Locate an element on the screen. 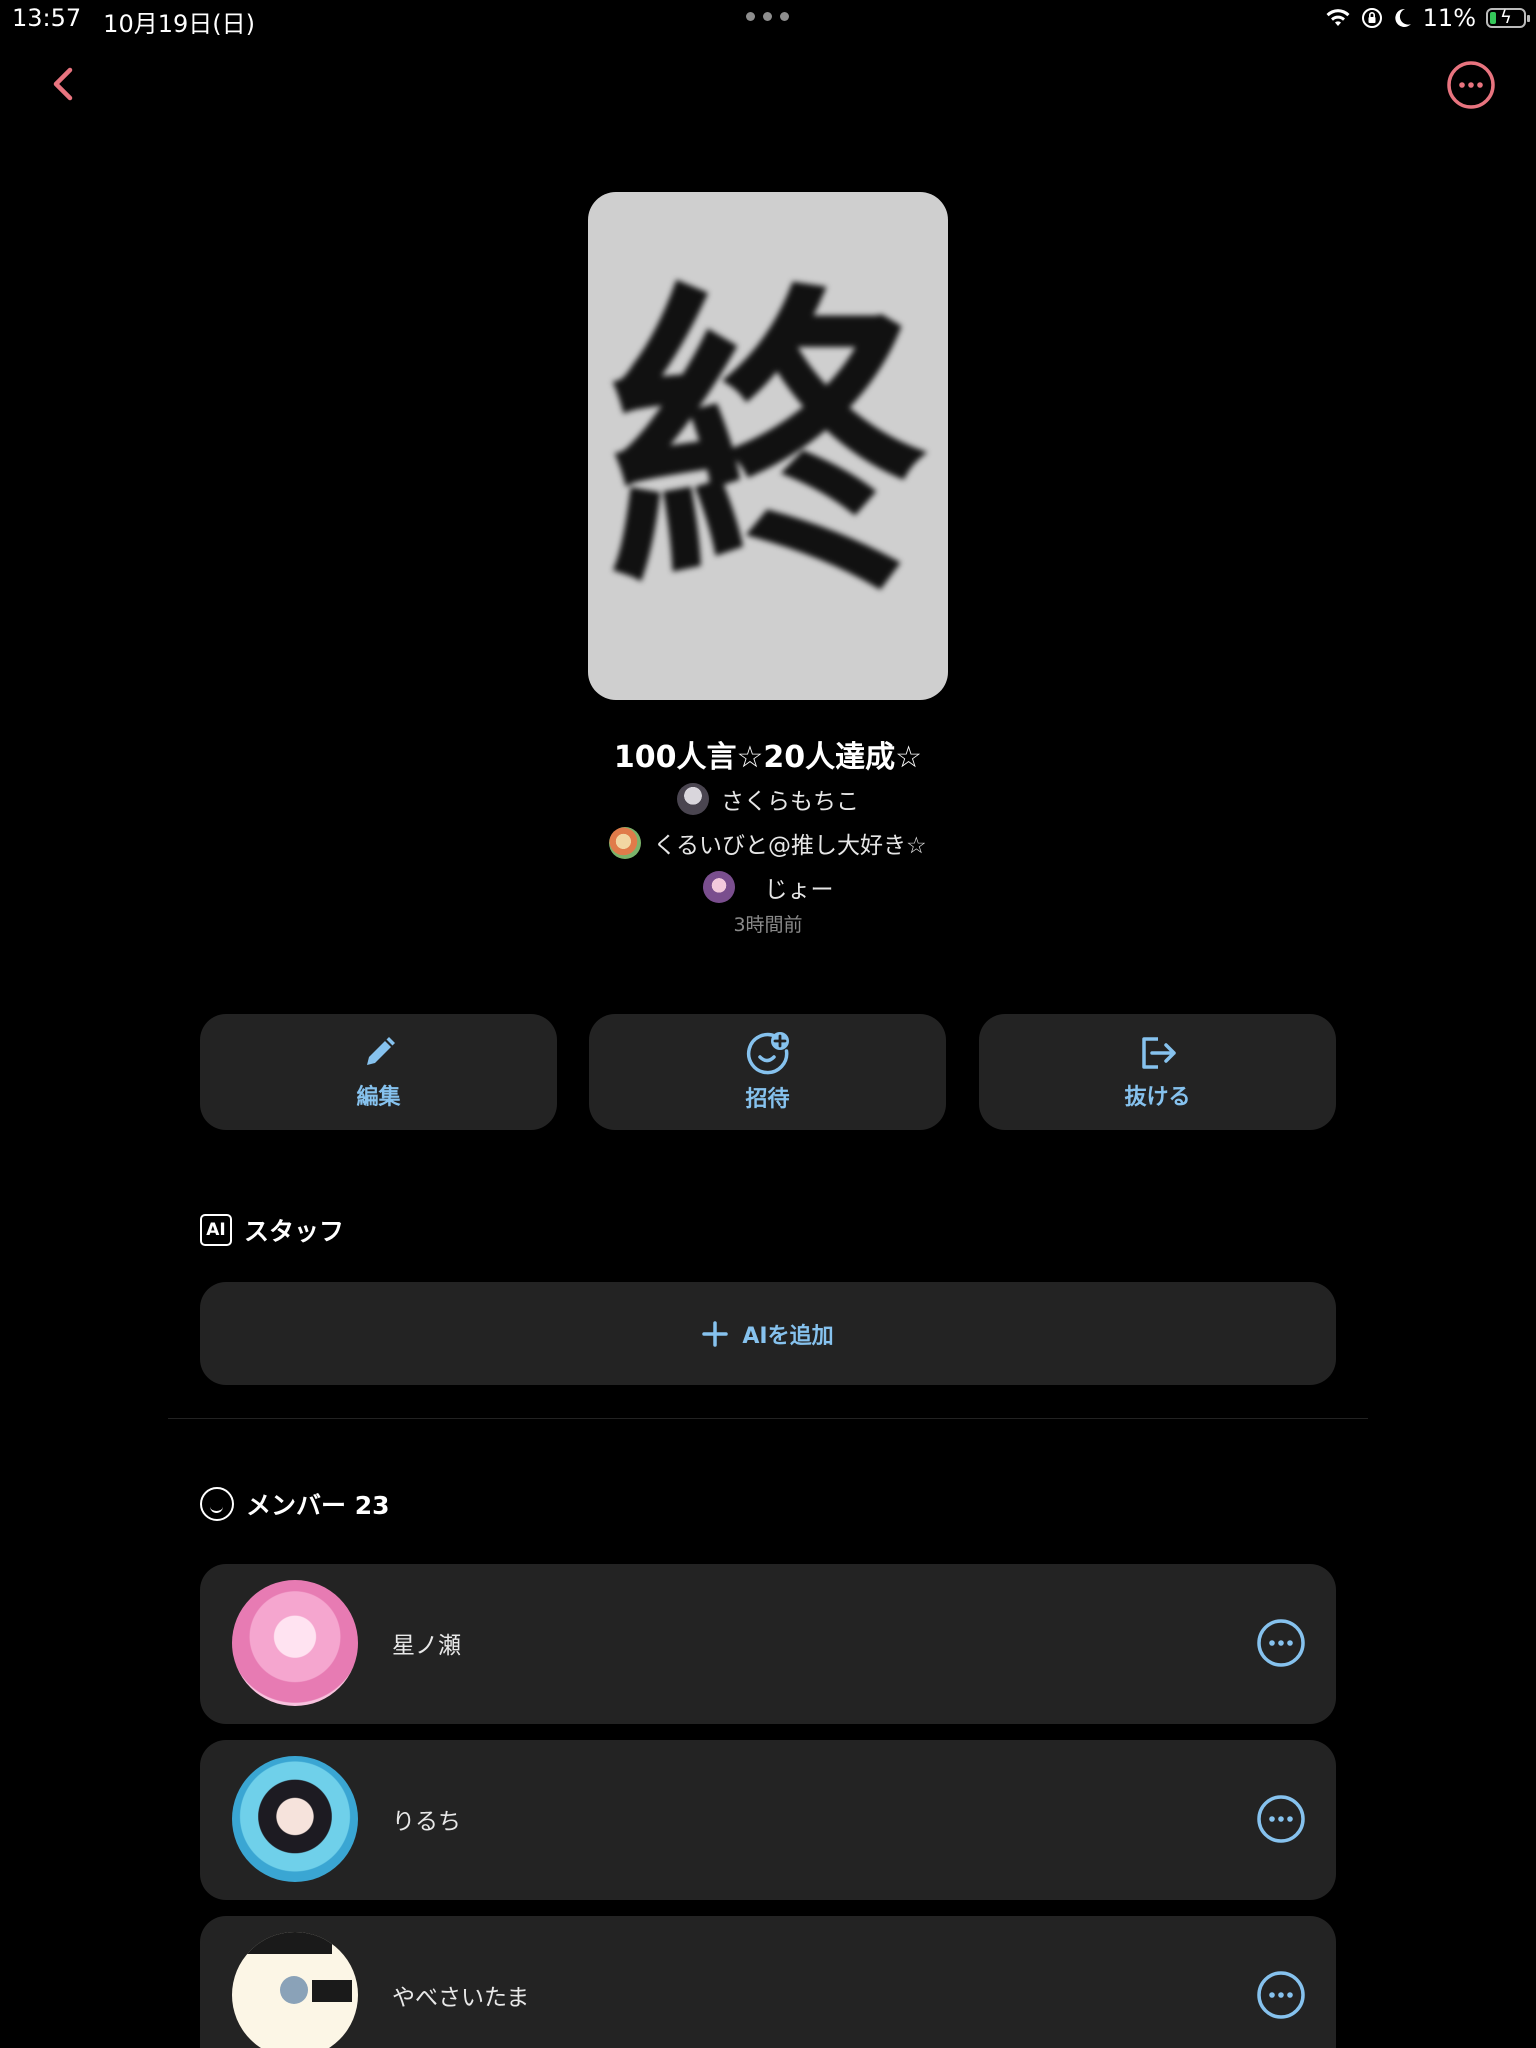 This screenshot has height=2048, width=1536. section-divider is located at coordinates (768, 1418).